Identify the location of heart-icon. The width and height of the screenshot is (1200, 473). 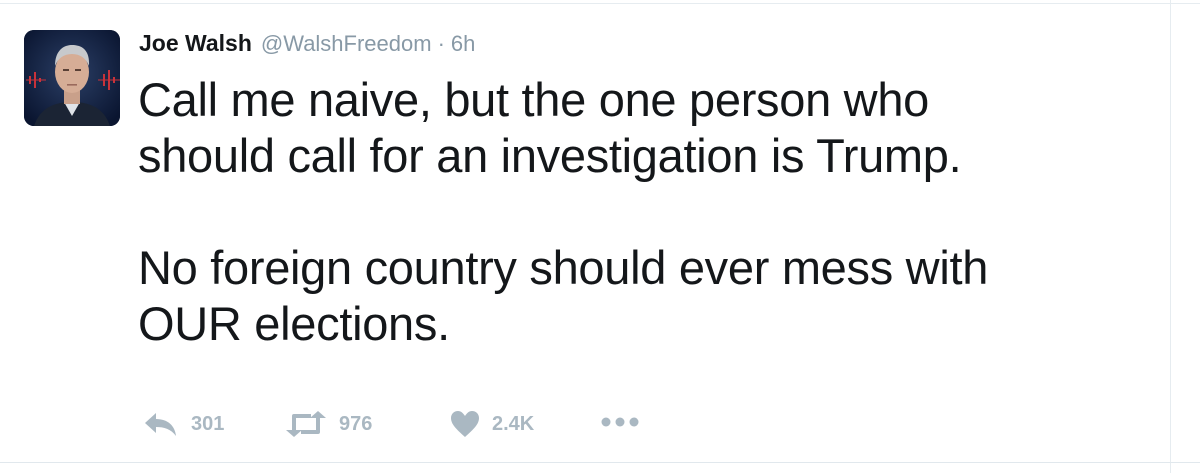
(465, 424).